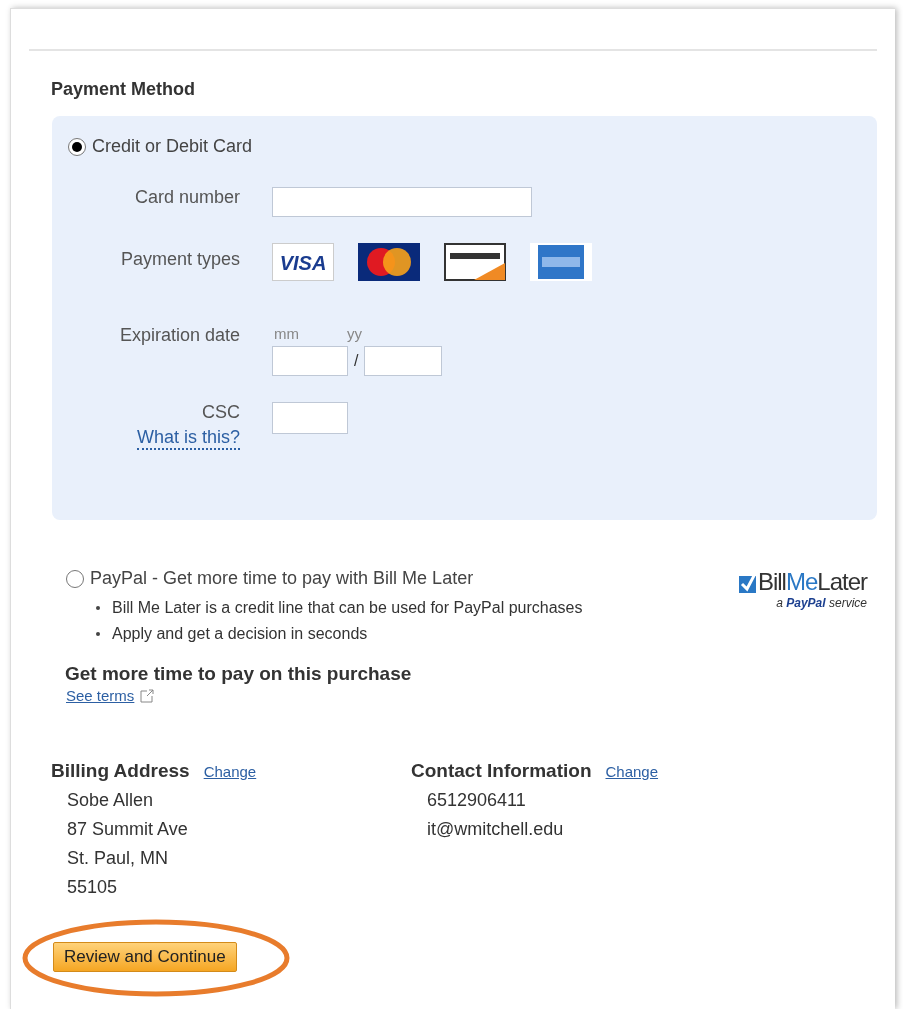  What do you see at coordinates (812, 582) in the screenshot?
I see `logo-text: BillMeLater` at bounding box center [812, 582].